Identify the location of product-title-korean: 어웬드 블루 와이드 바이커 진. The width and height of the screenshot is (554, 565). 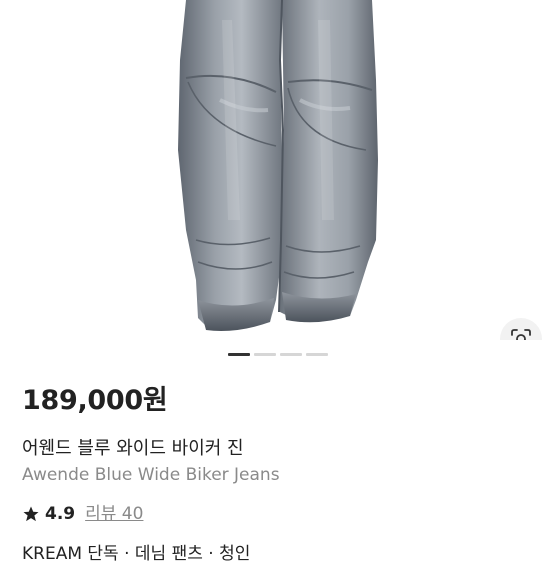
(133, 448).